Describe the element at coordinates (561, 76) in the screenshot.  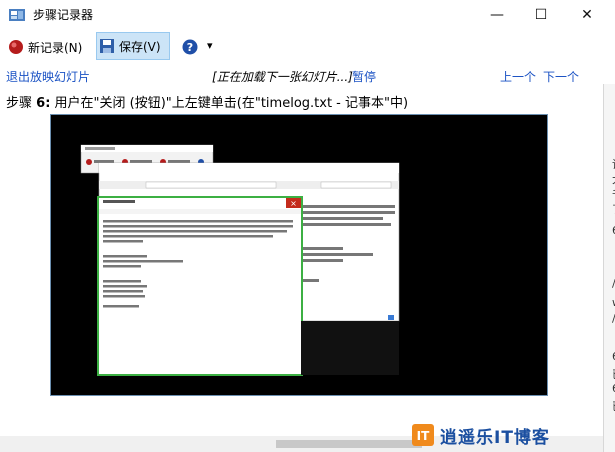
I see `next-link: 下一个` at that location.